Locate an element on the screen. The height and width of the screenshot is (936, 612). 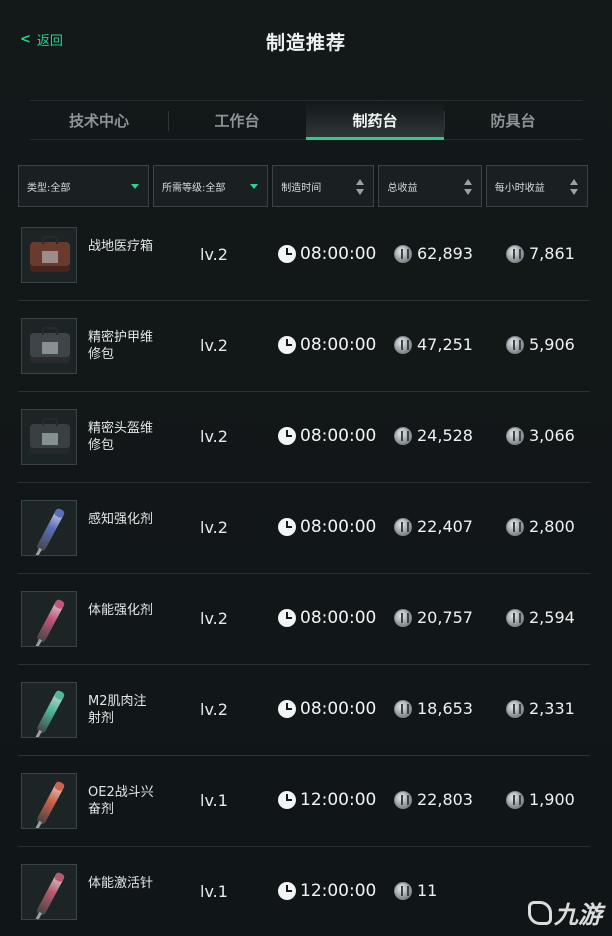
level-filter-dropdown: 所需等级:全部 is located at coordinates (211, 186).